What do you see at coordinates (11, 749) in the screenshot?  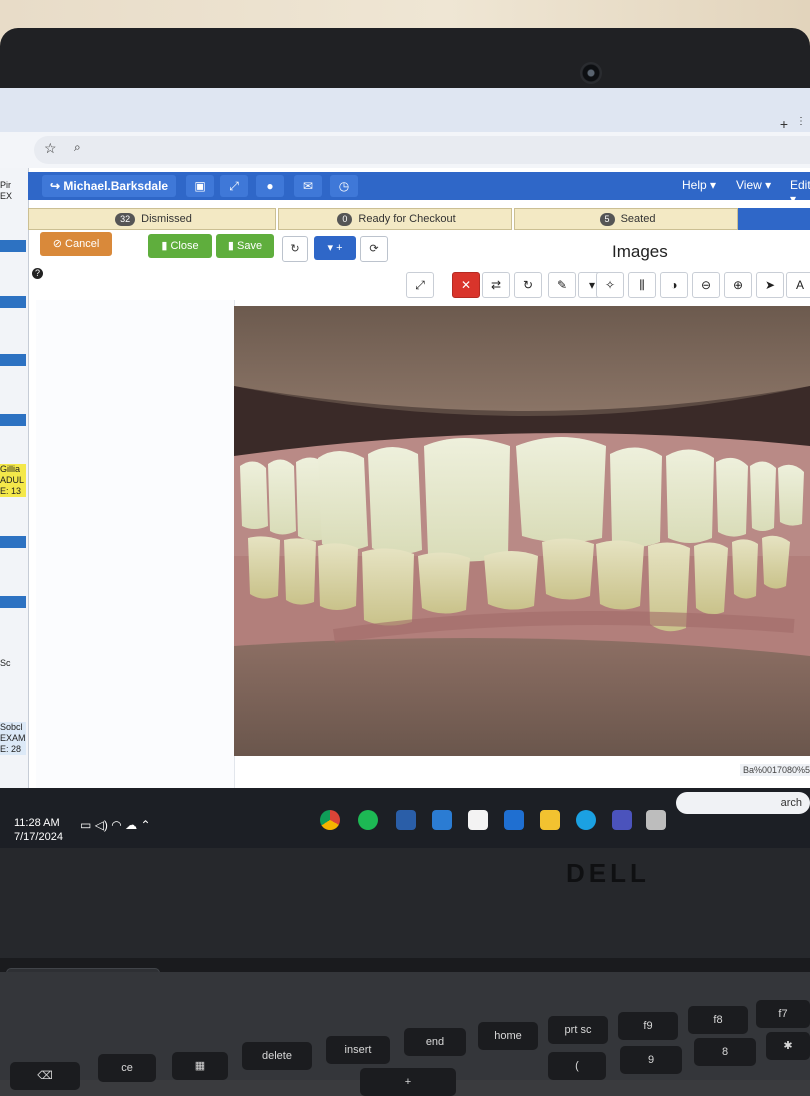 I see `appointment-time: E: 28` at bounding box center [11, 749].